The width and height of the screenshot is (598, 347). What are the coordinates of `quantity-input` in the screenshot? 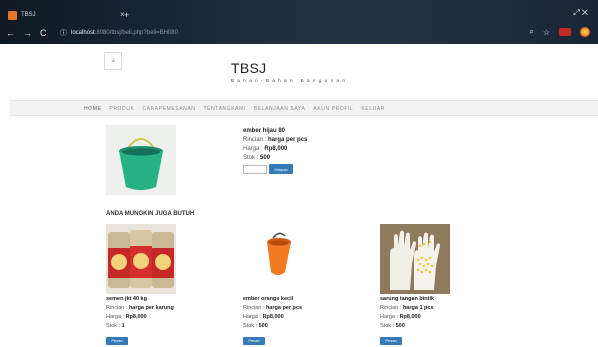 It's located at (255, 169).